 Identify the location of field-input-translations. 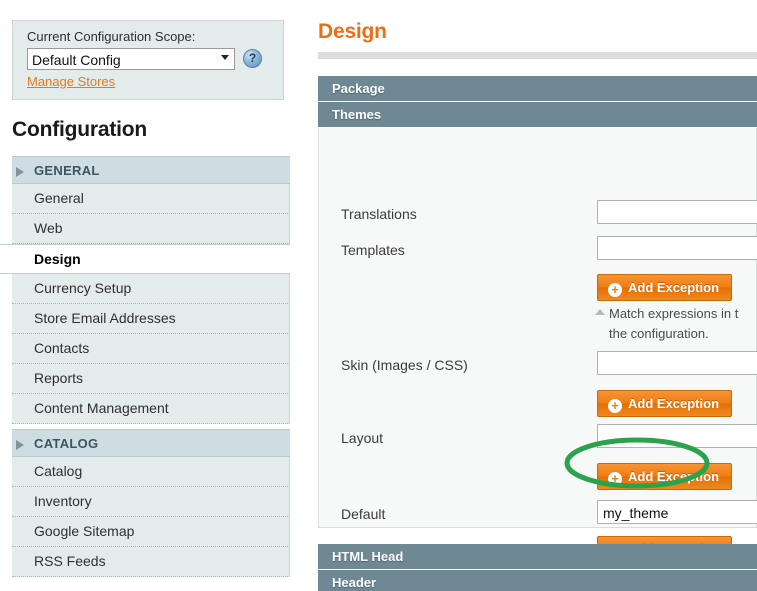
(677, 212).